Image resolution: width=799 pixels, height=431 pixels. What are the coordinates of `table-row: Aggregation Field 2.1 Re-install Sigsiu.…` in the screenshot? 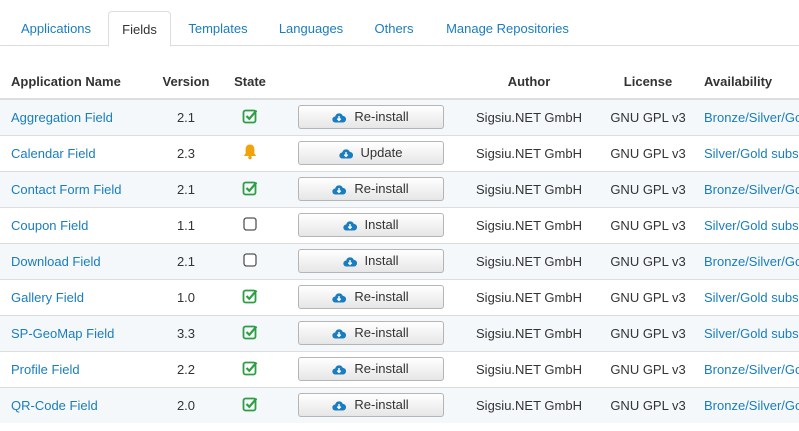 It's located at (399, 116).